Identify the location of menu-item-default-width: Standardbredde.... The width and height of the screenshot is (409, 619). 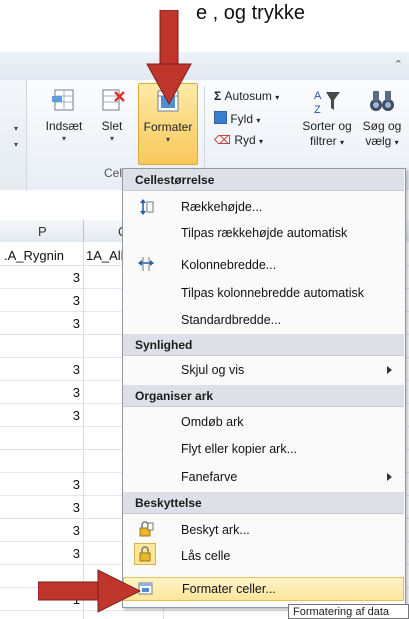
(263, 320).